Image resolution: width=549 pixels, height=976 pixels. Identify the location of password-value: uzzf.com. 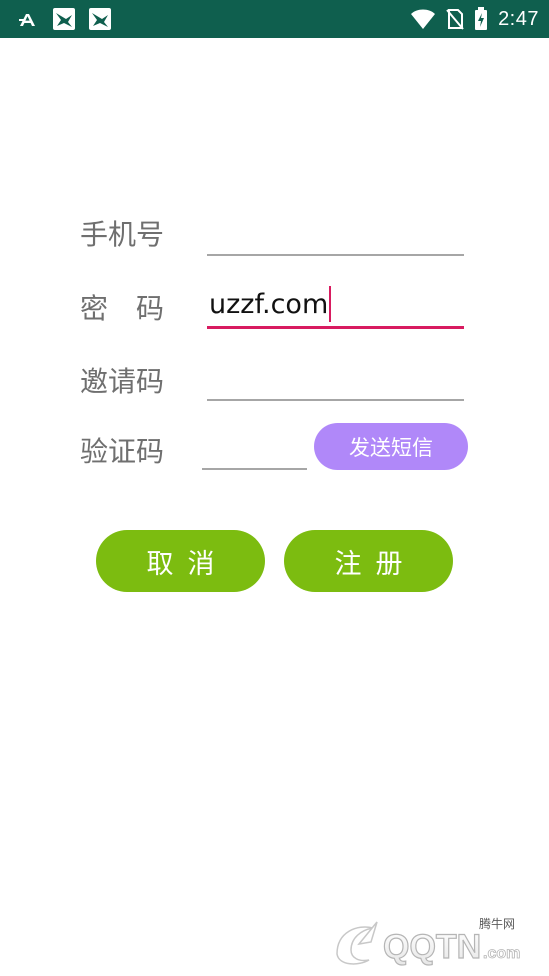
(269, 304).